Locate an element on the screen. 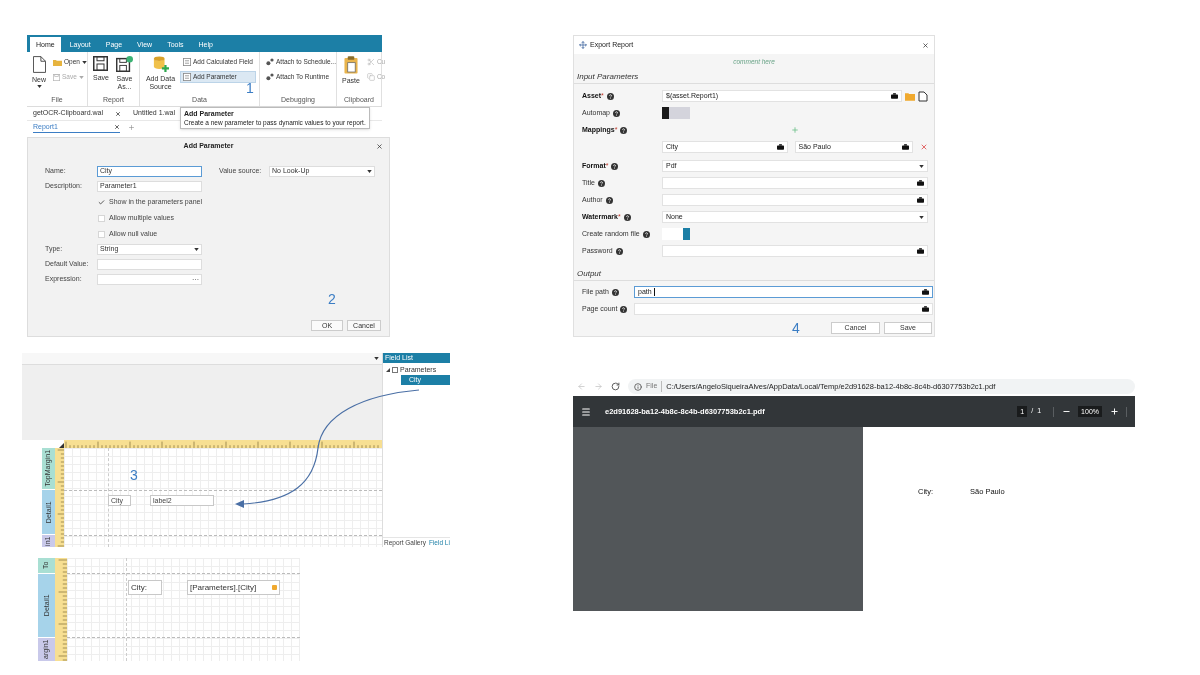 This screenshot has width=1200, height=675. reload-icon is located at coordinates (615, 386).